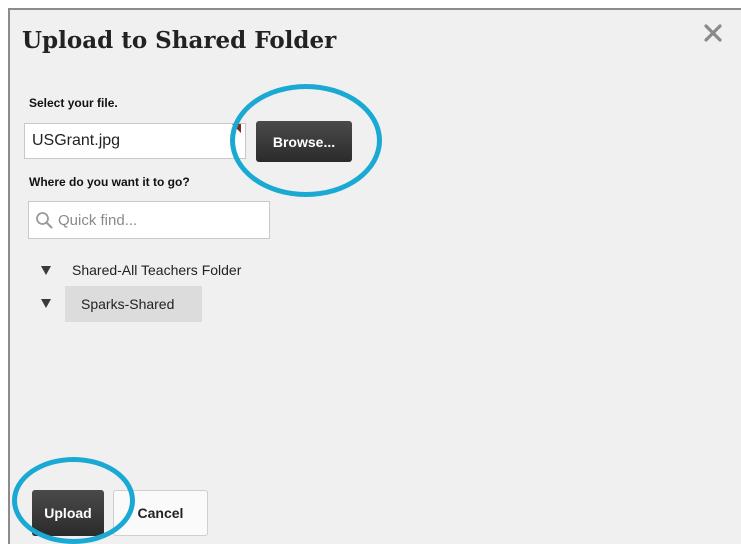 The image size is (741, 544). Describe the element at coordinates (73, 103) in the screenshot. I see `select-file-label: Select your file.` at that location.